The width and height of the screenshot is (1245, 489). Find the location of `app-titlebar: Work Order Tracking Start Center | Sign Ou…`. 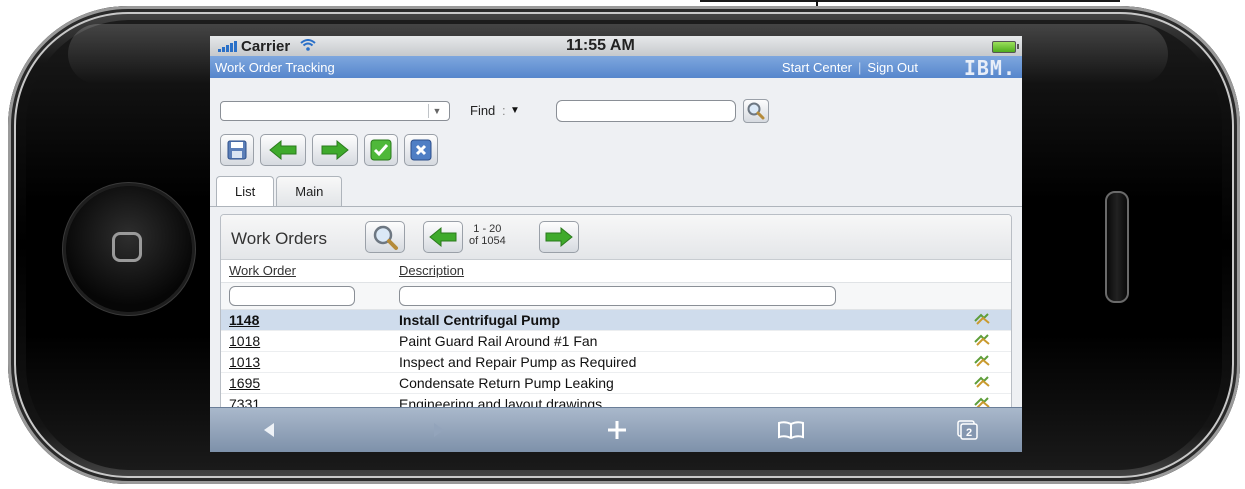

app-titlebar: Work Order Tracking Start Center | Sign Ou… is located at coordinates (616, 68).